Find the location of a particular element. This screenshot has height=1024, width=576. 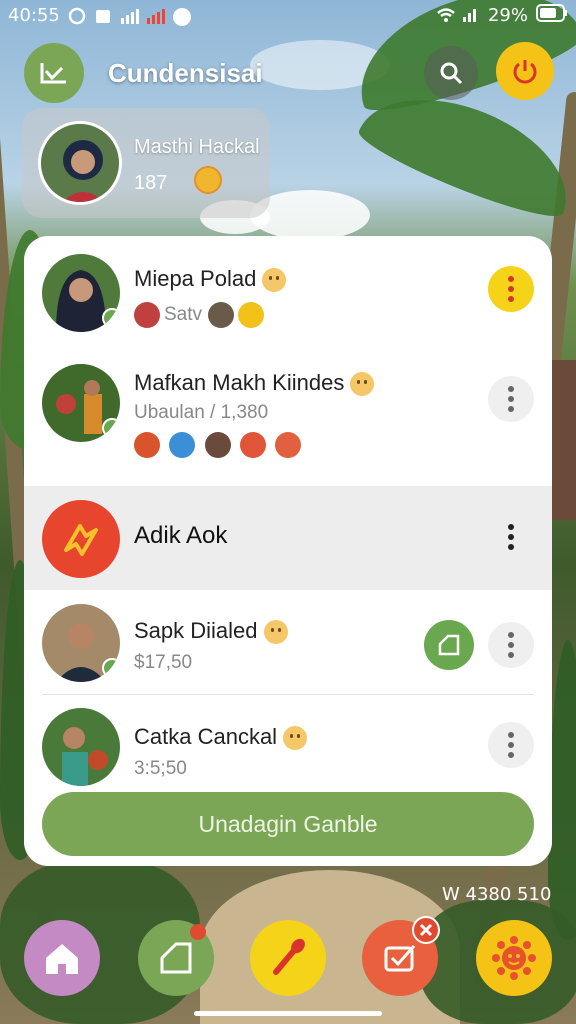

signal-icon is located at coordinates (129, 15).